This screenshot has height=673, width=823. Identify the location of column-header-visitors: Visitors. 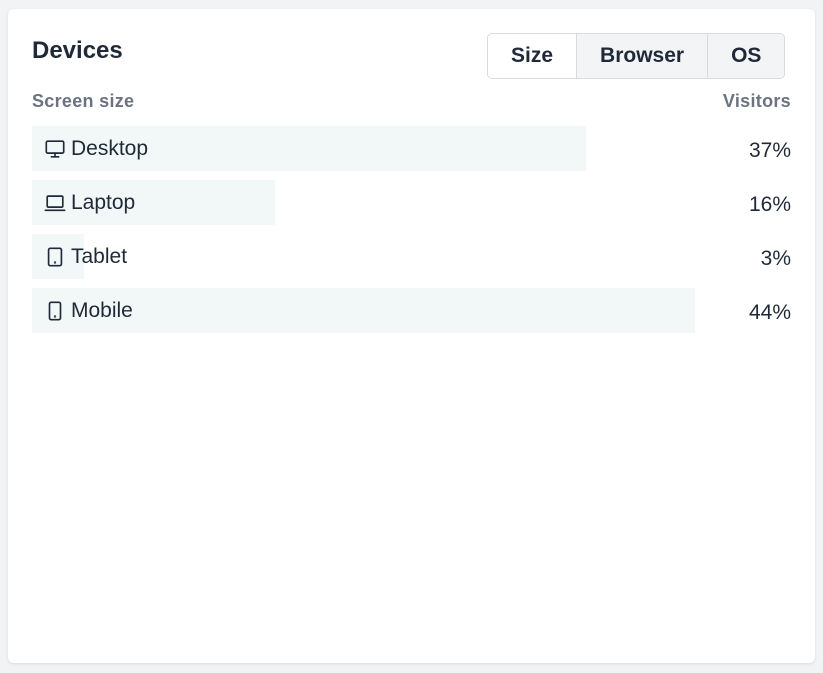
(756, 101).